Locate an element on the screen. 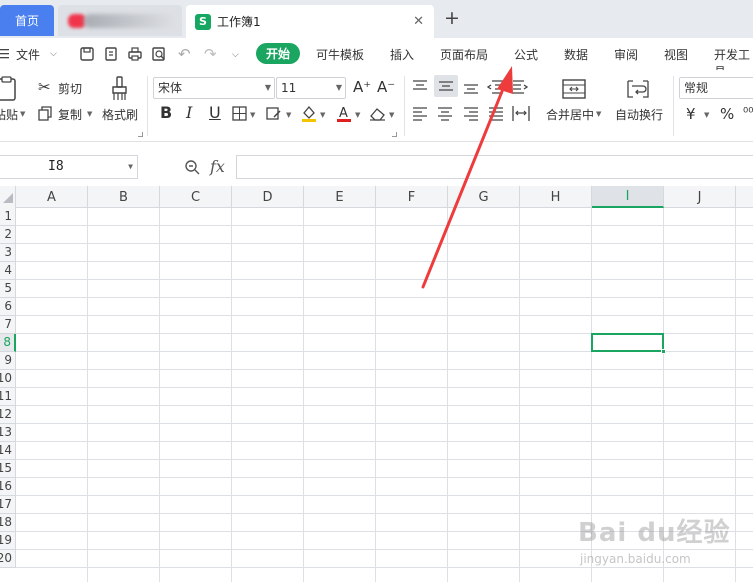 The width and height of the screenshot is (753, 582). quick-access-more-icon: ⌵ is located at coordinates (235, 55).